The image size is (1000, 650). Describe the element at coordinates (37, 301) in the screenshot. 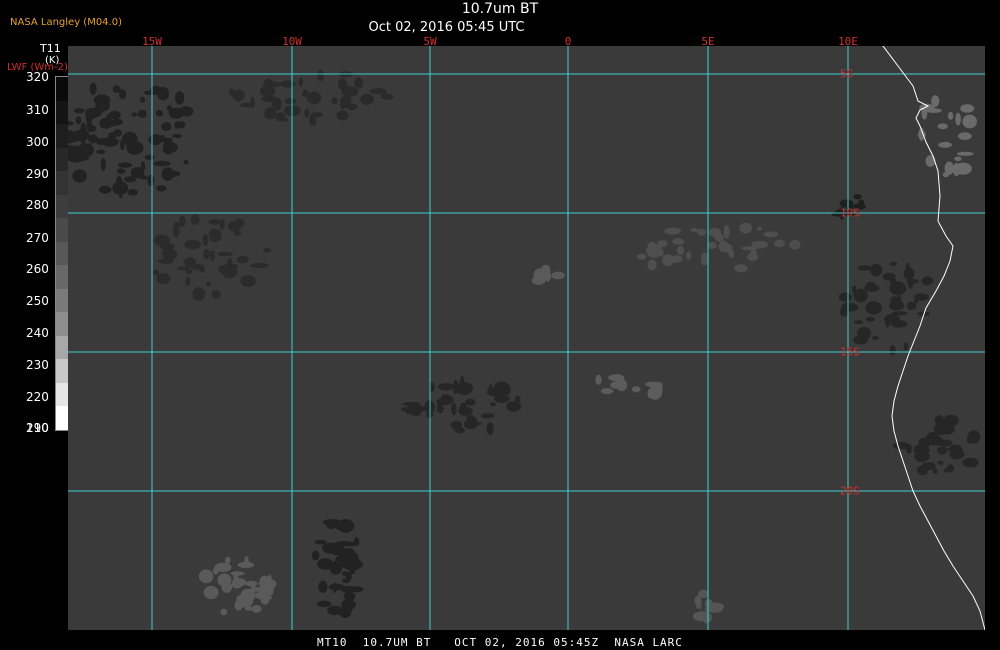

I see `colorbar-tick-label: 250` at that location.